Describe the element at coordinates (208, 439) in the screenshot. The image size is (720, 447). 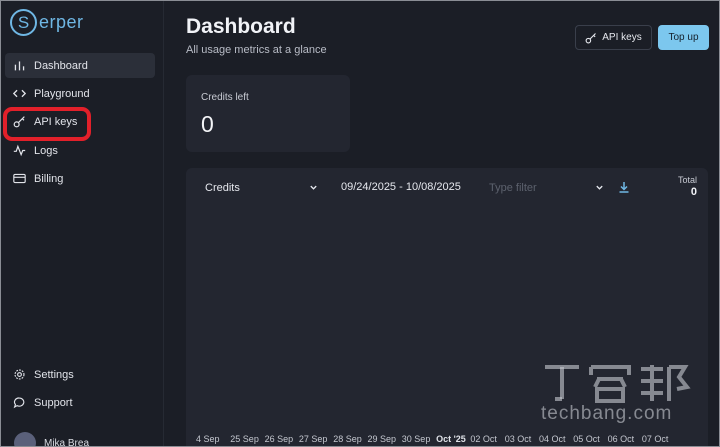
I see `x-tick-label: 4 Sep` at that location.